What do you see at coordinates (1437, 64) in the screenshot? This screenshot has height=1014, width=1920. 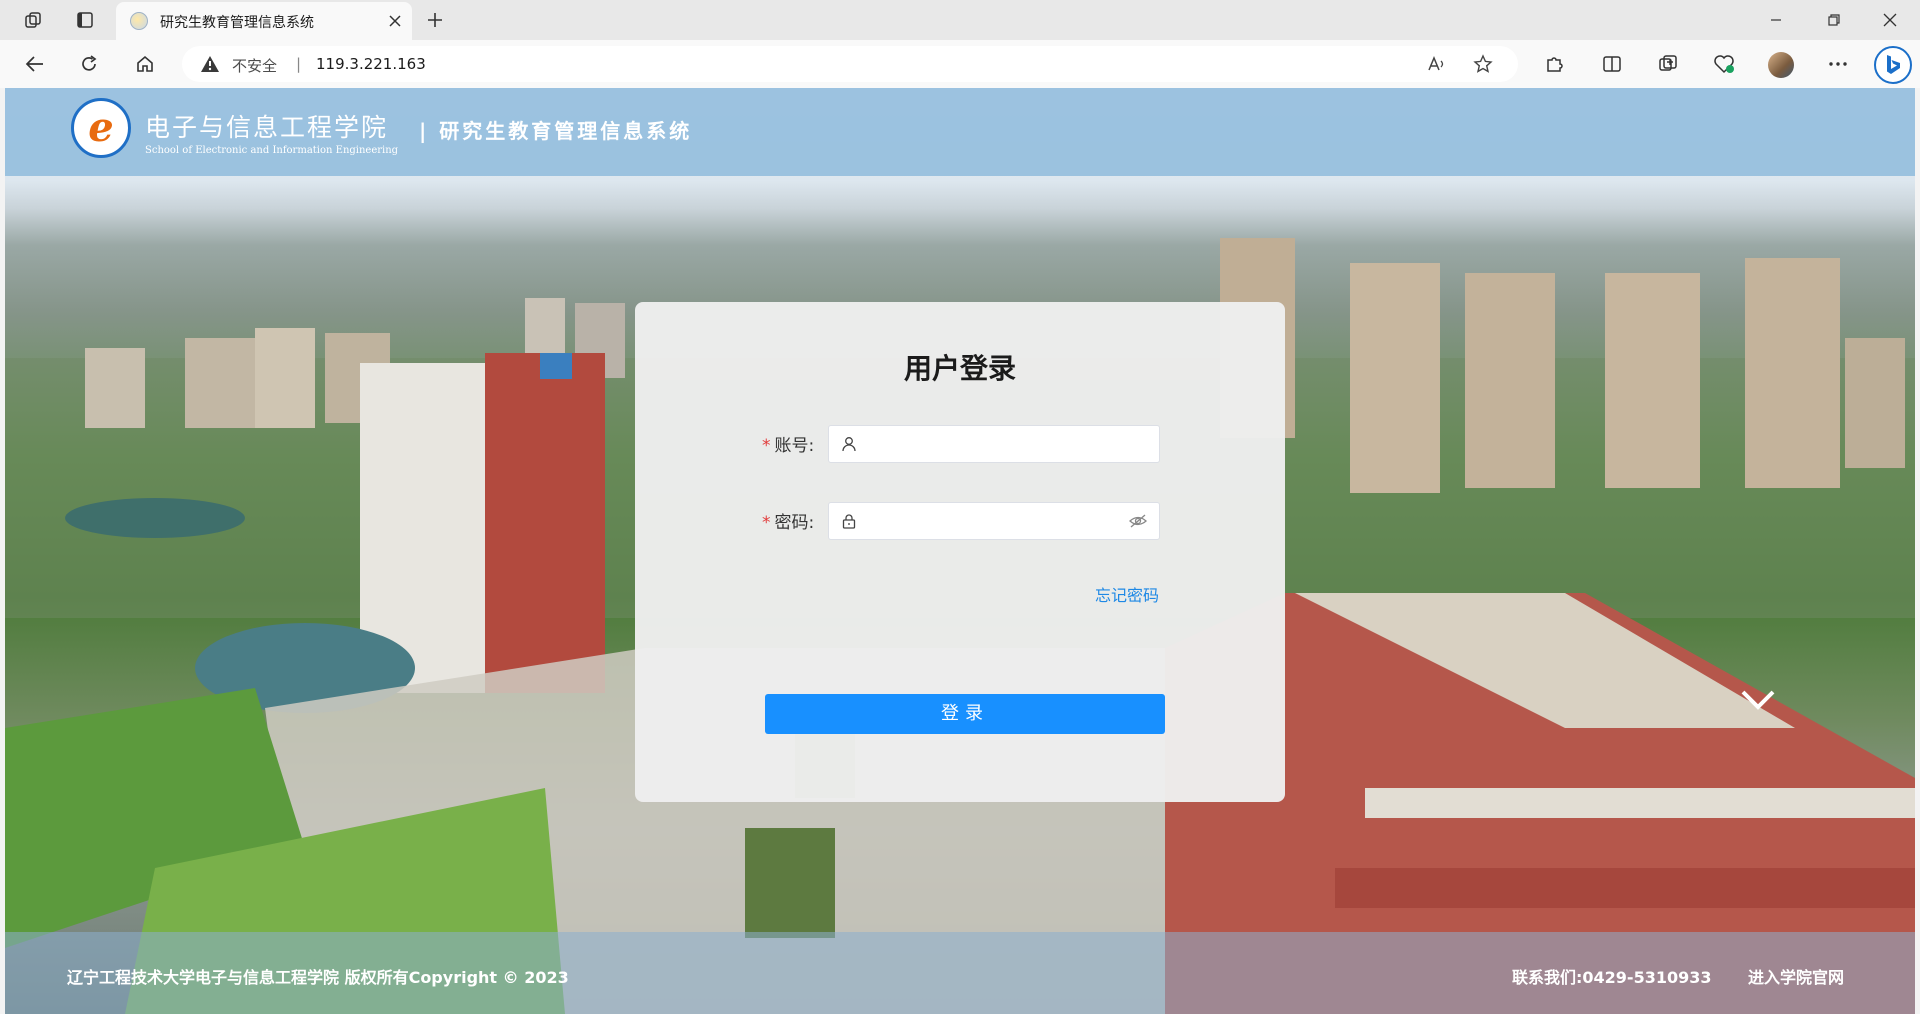 I see `read-aloud-icon` at bounding box center [1437, 64].